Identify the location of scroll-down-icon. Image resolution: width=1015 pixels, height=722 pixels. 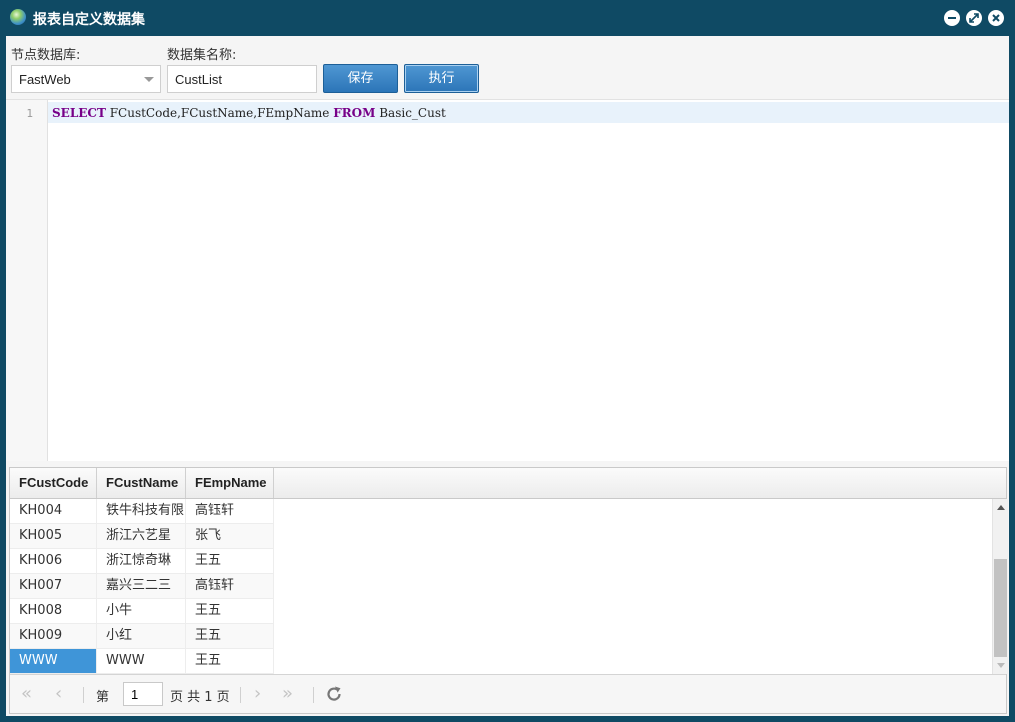
(1001, 665).